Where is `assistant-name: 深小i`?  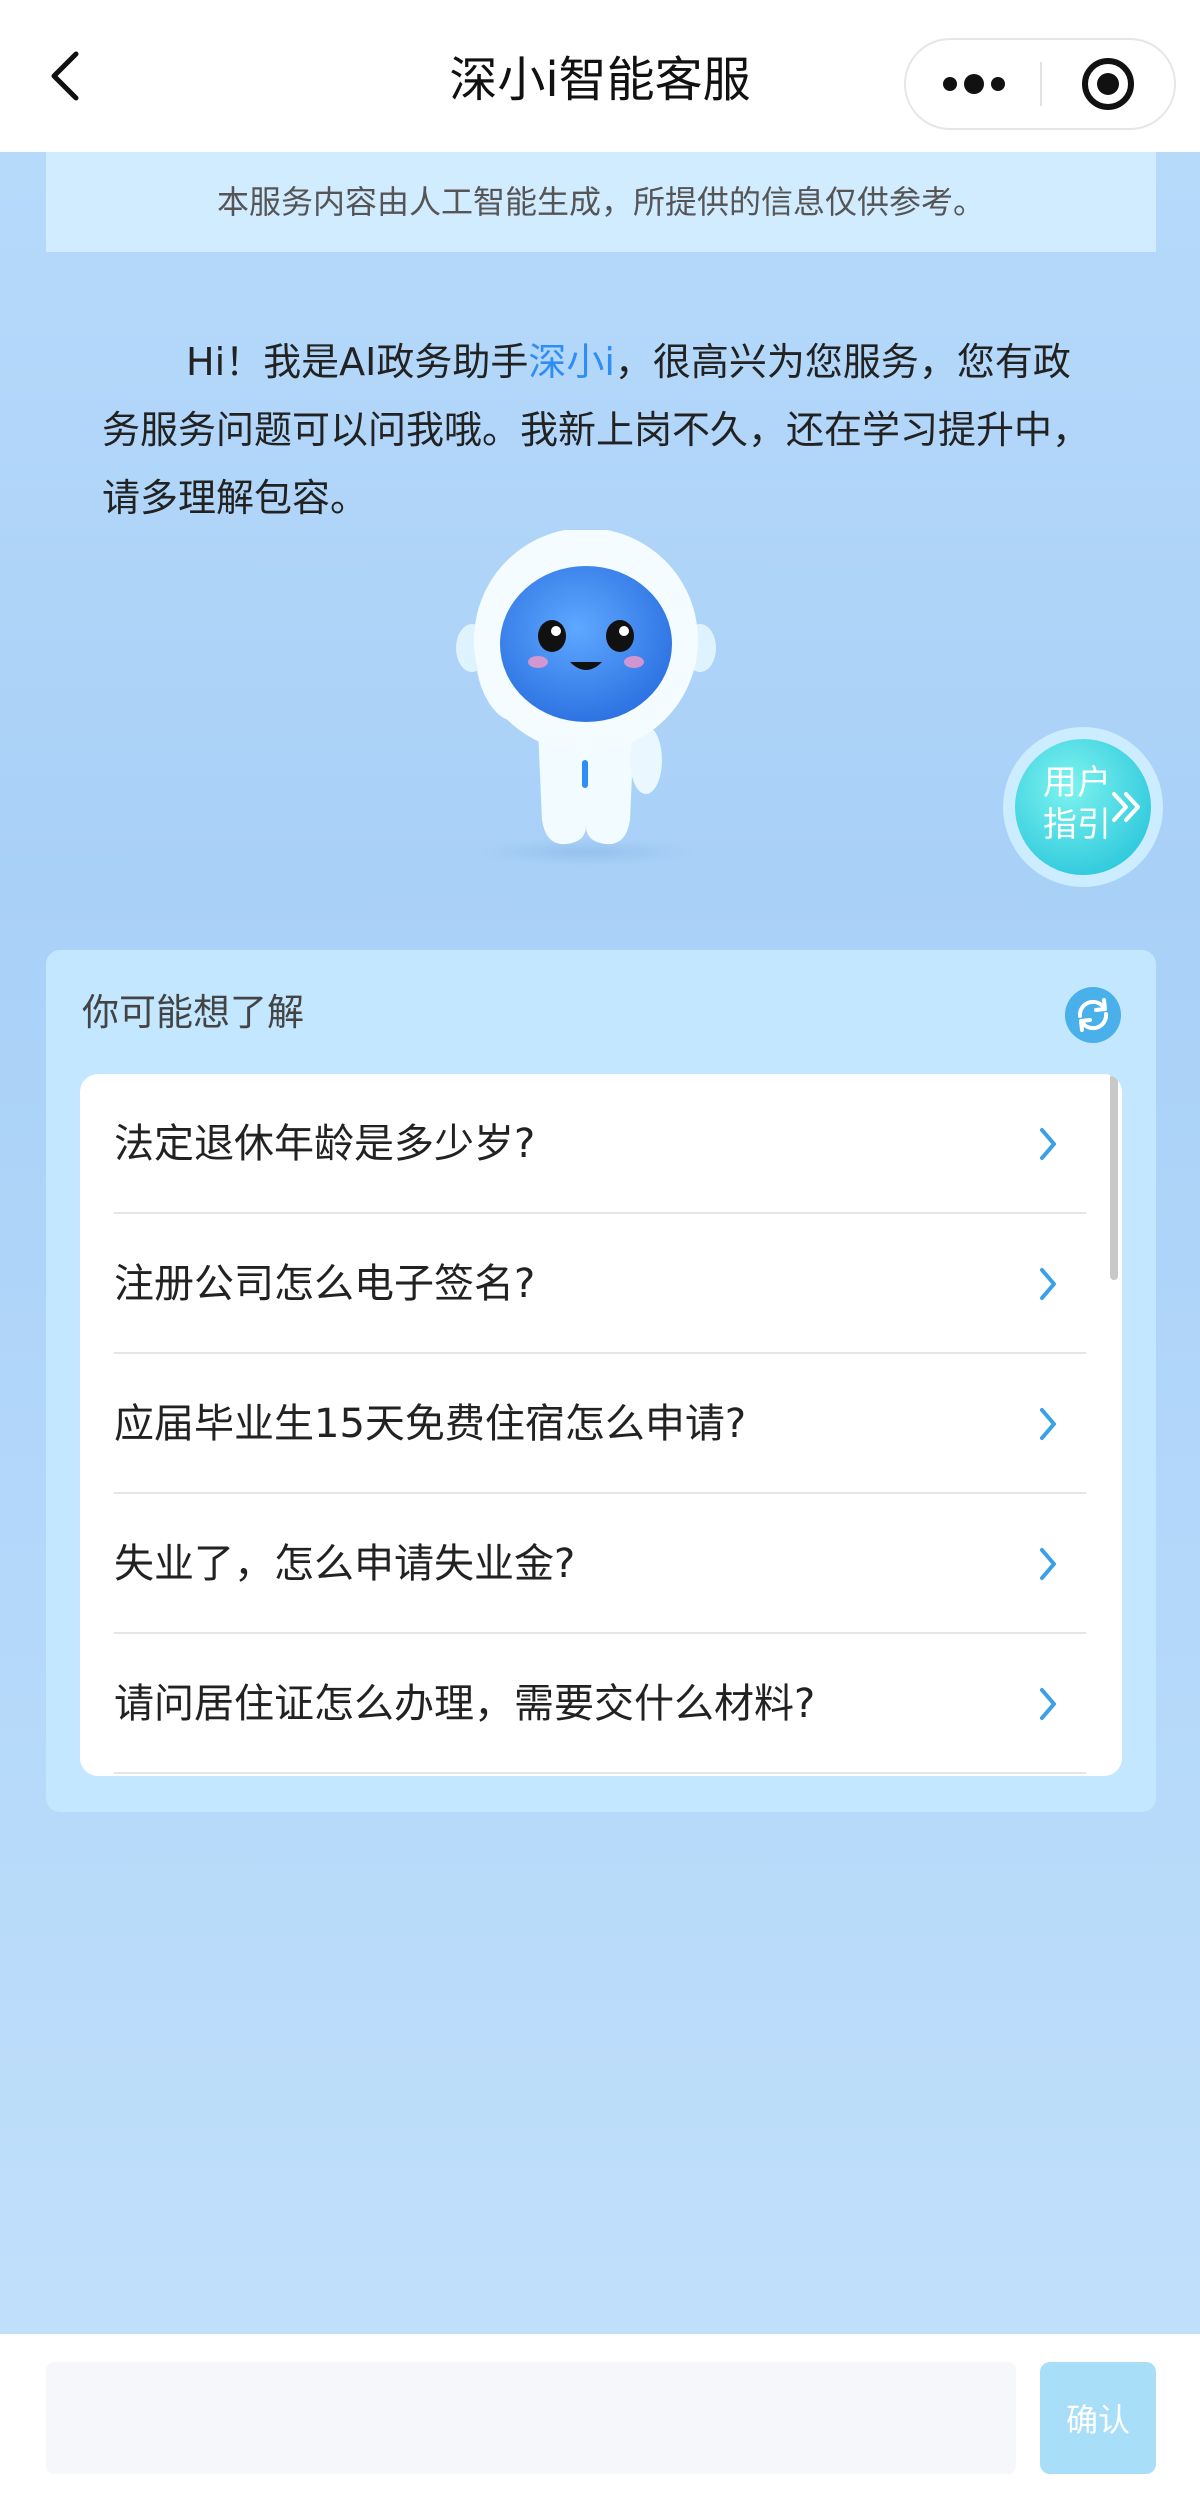 assistant-name: 深小i is located at coordinates (571, 362).